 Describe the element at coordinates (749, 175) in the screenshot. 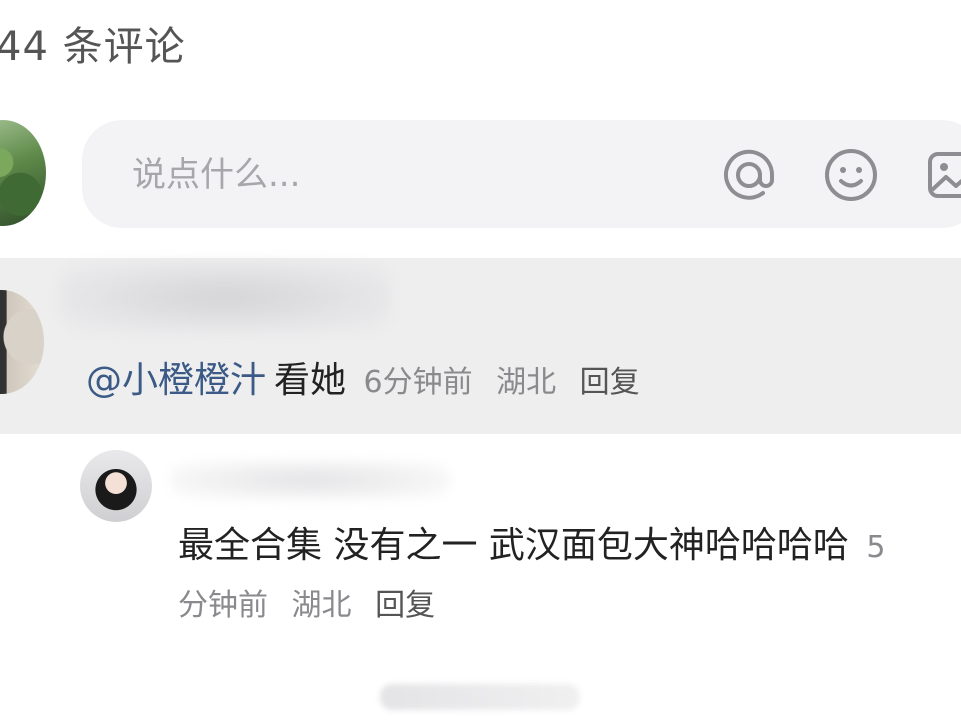

I see `at-icon` at that location.